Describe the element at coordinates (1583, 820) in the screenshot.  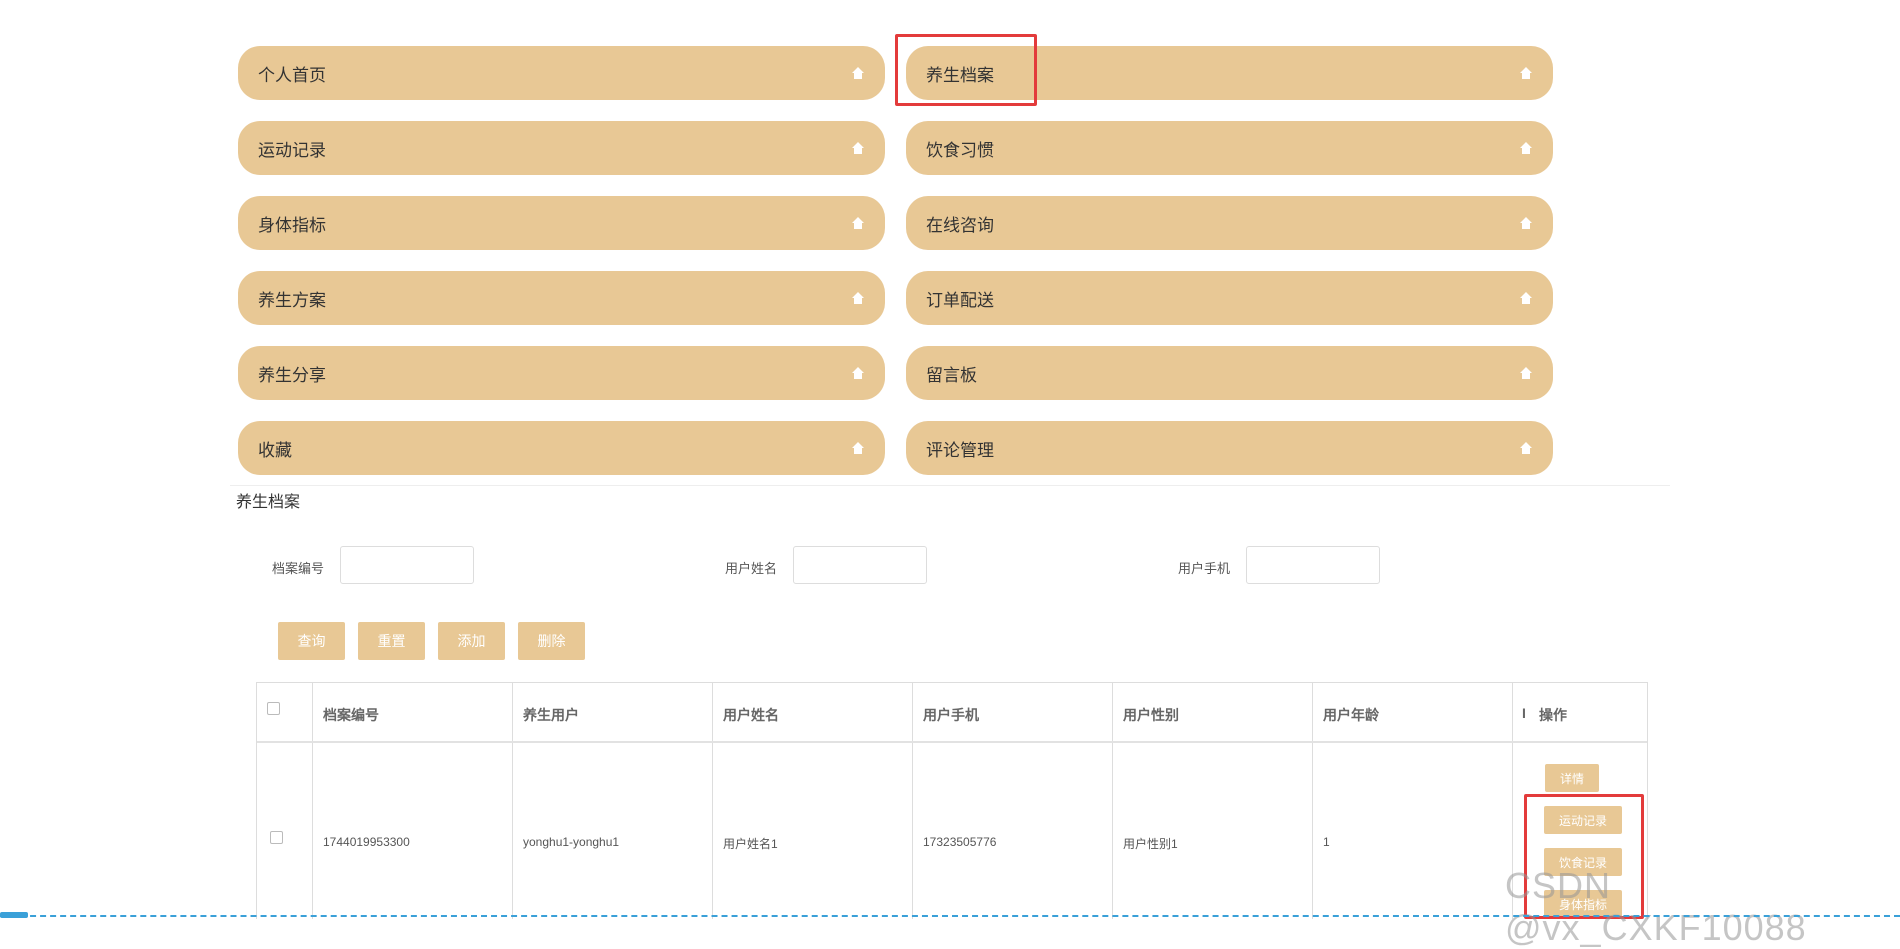
I see `exercise-record-button: 运动记录` at that location.